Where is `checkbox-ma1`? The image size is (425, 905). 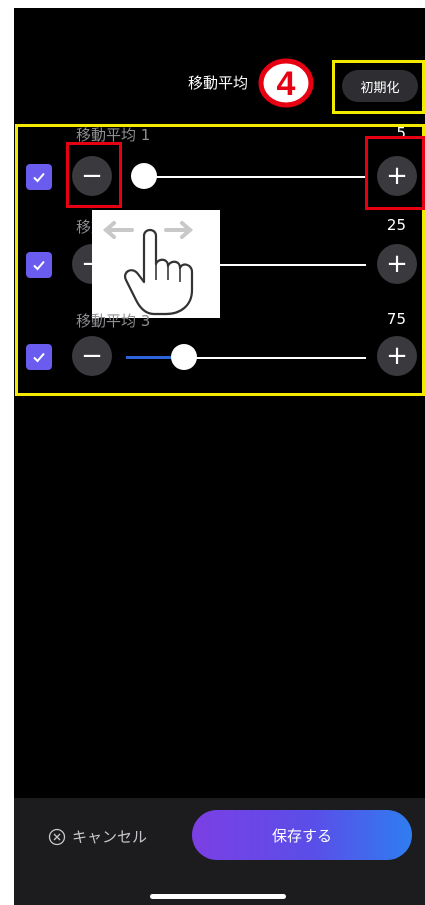
checkbox-ma1 is located at coordinates (39, 177).